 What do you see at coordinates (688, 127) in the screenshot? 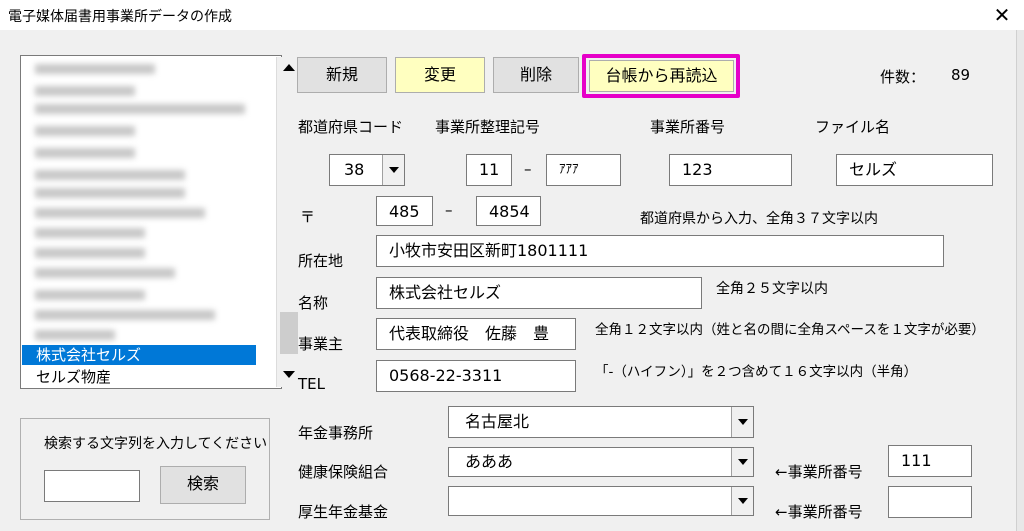
I see `office-number-header: 事業所番号` at bounding box center [688, 127].